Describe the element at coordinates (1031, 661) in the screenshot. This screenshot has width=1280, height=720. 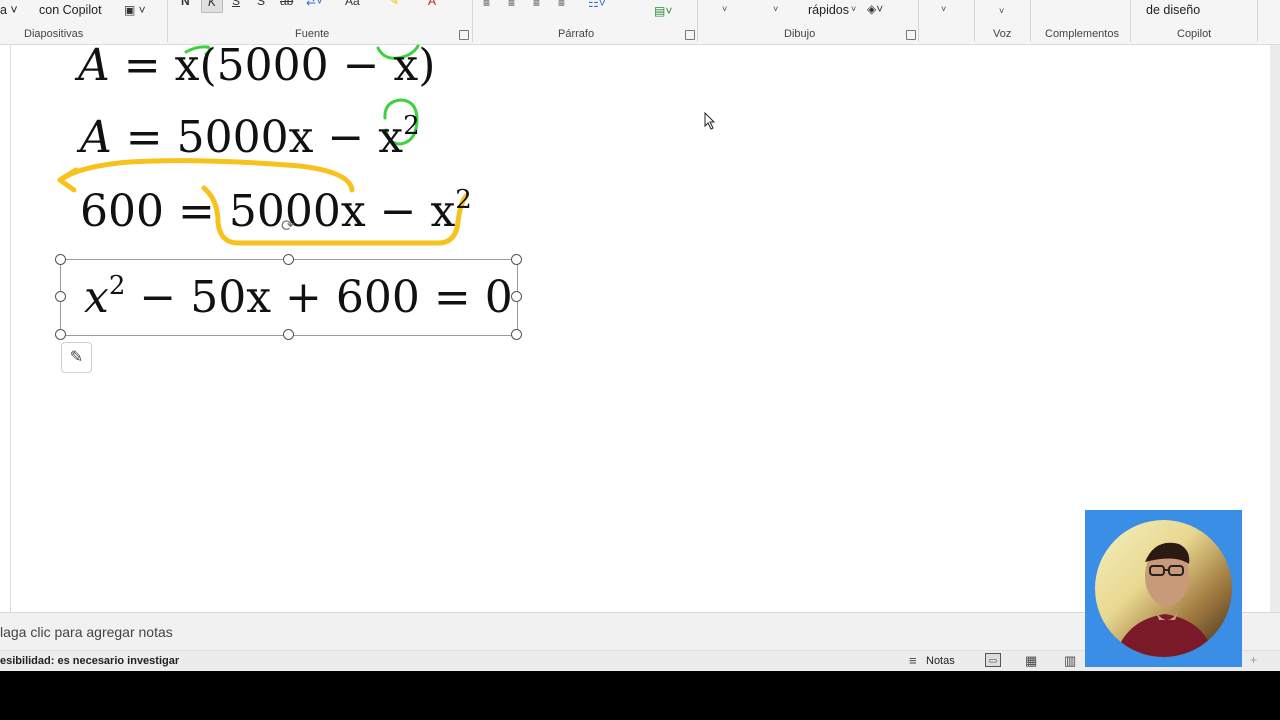
I see `slide-sorter-icon: ▦` at that location.